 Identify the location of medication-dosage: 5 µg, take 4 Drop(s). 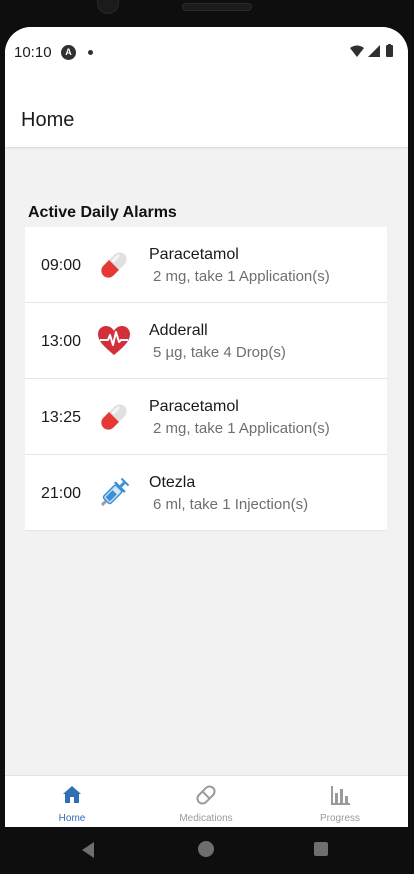
(219, 352).